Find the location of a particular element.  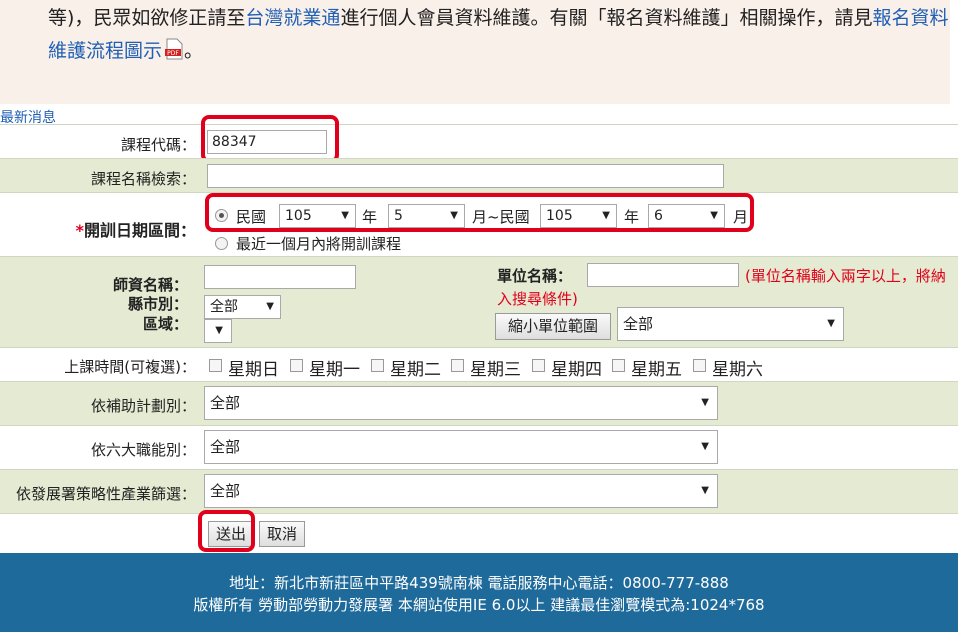

notice-text-2: 進行個人會員資料維護。有關「報名資料維護」相關操作，請見 is located at coordinates (606, 18).